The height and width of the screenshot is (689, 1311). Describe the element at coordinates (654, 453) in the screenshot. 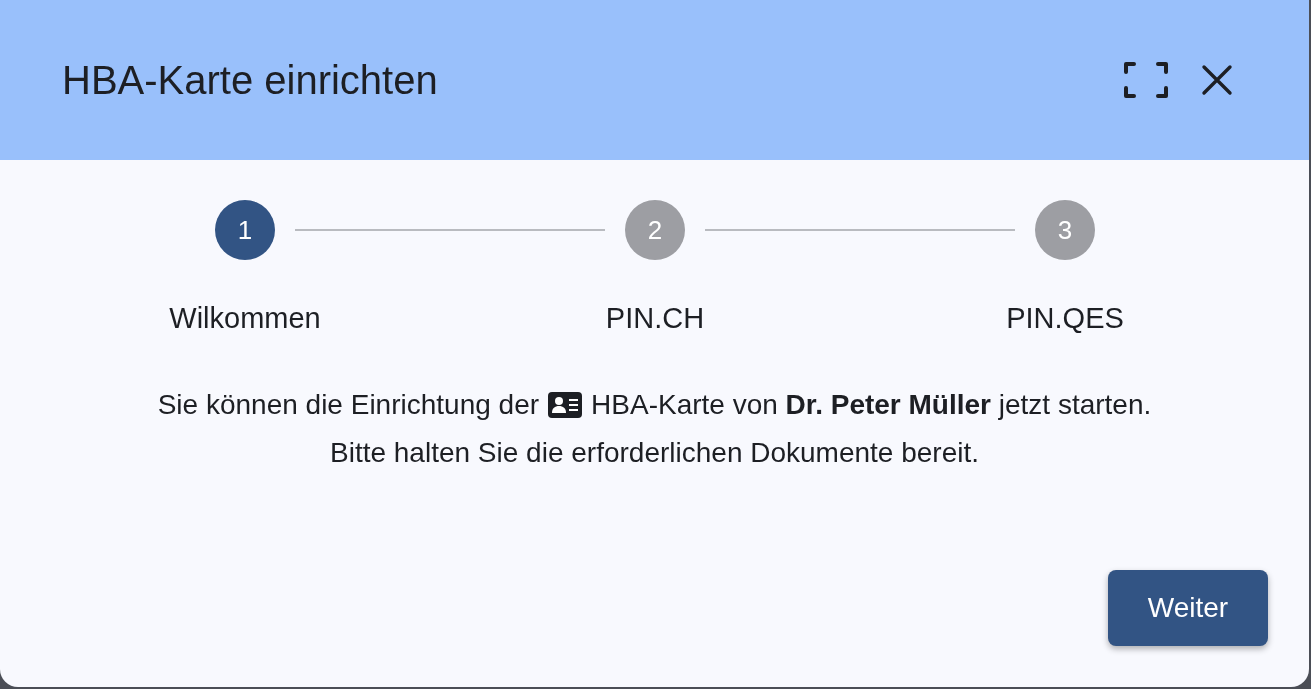

I see `message-text: Bitte halten Sie die erforderlichen Dokumente bereit.` at that location.